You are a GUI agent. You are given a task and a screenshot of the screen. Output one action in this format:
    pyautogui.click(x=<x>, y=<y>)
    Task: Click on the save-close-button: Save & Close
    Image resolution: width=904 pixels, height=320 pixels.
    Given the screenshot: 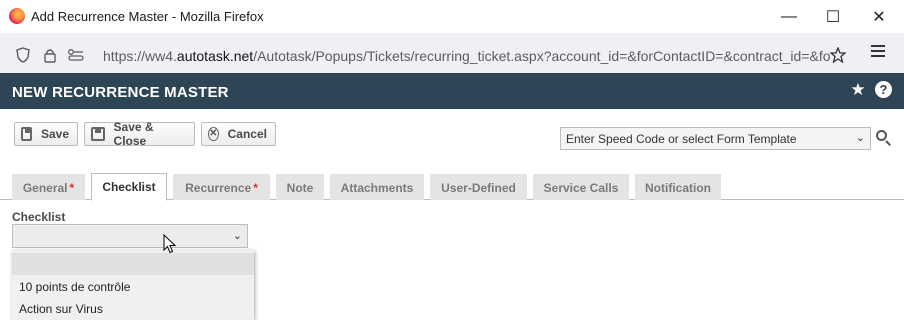 What is the action you would take?
    pyautogui.click(x=139, y=134)
    